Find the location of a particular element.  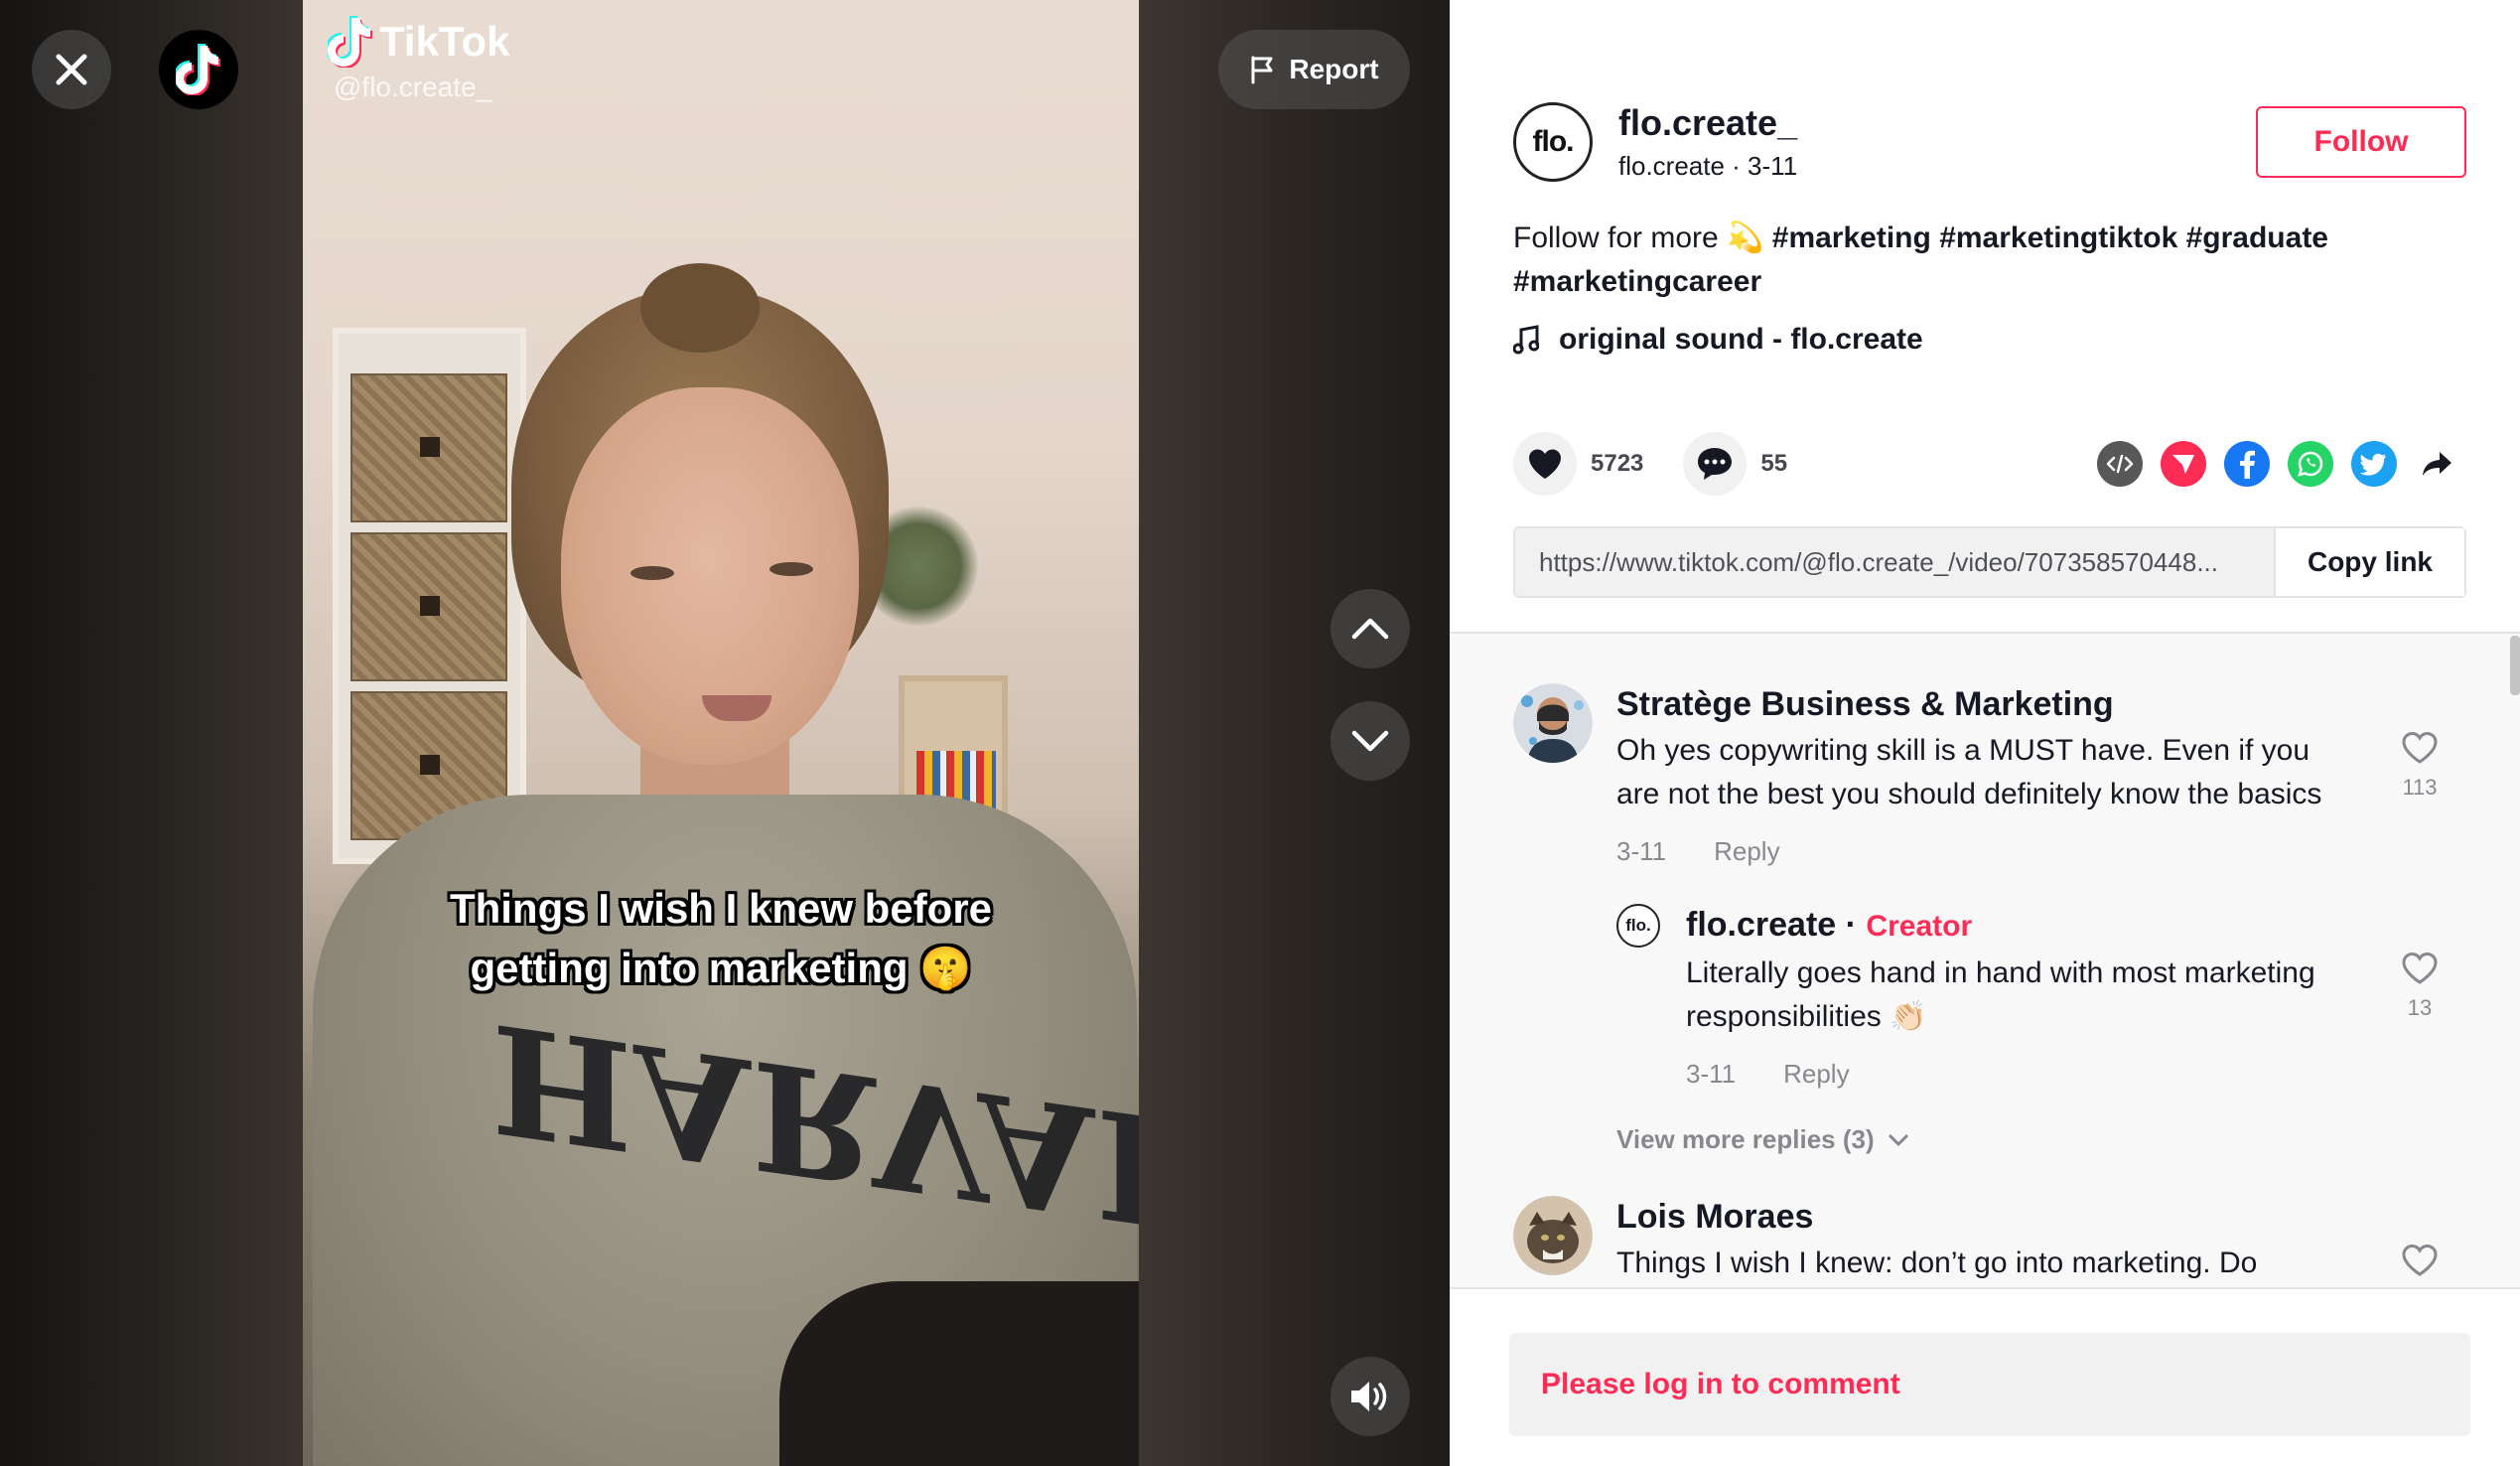

twitter-share-button is located at coordinates (2374, 464).